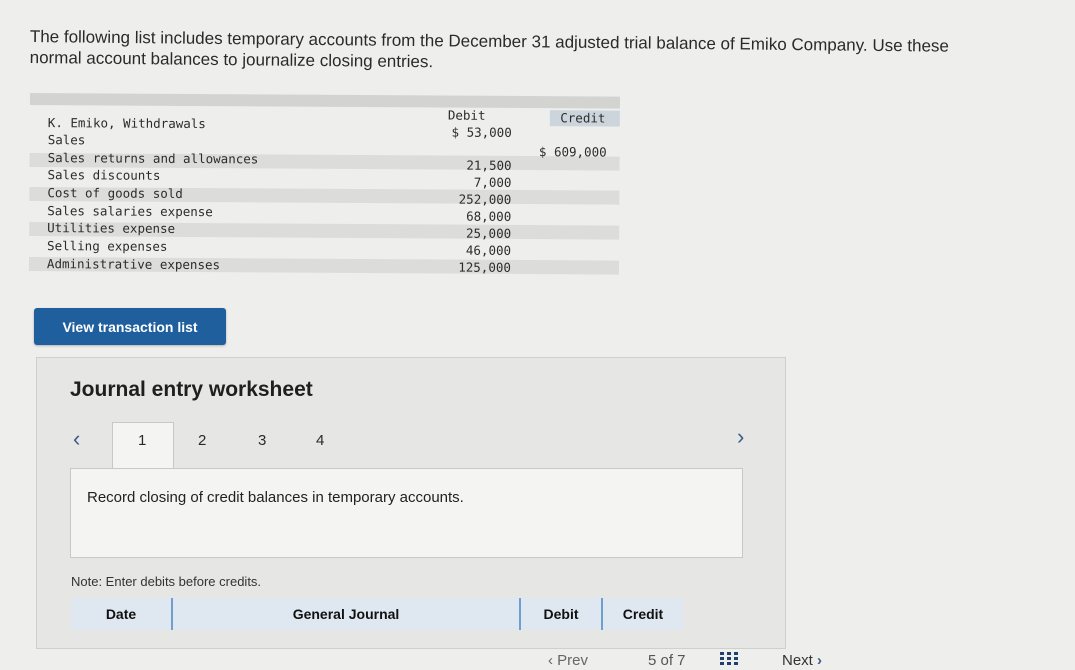 The height and width of the screenshot is (670, 1075). I want to click on general-journal-column-header: General Journal, so click(346, 614).